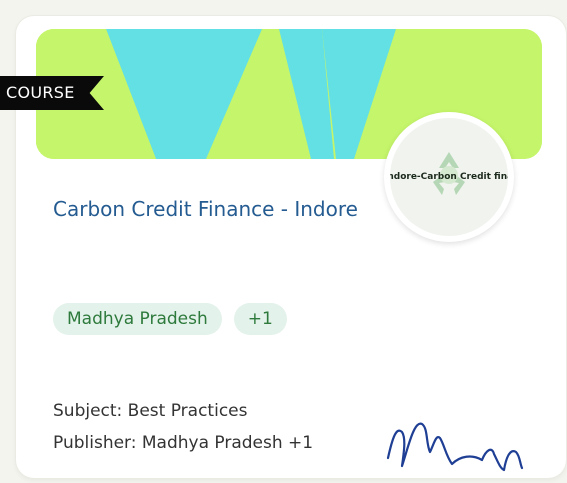 This screenshot has width=567, height=483. Describe the element at coordinates (137, 319) in the screenshot. I see `tag-region: Madhya Pradesh` at that location.